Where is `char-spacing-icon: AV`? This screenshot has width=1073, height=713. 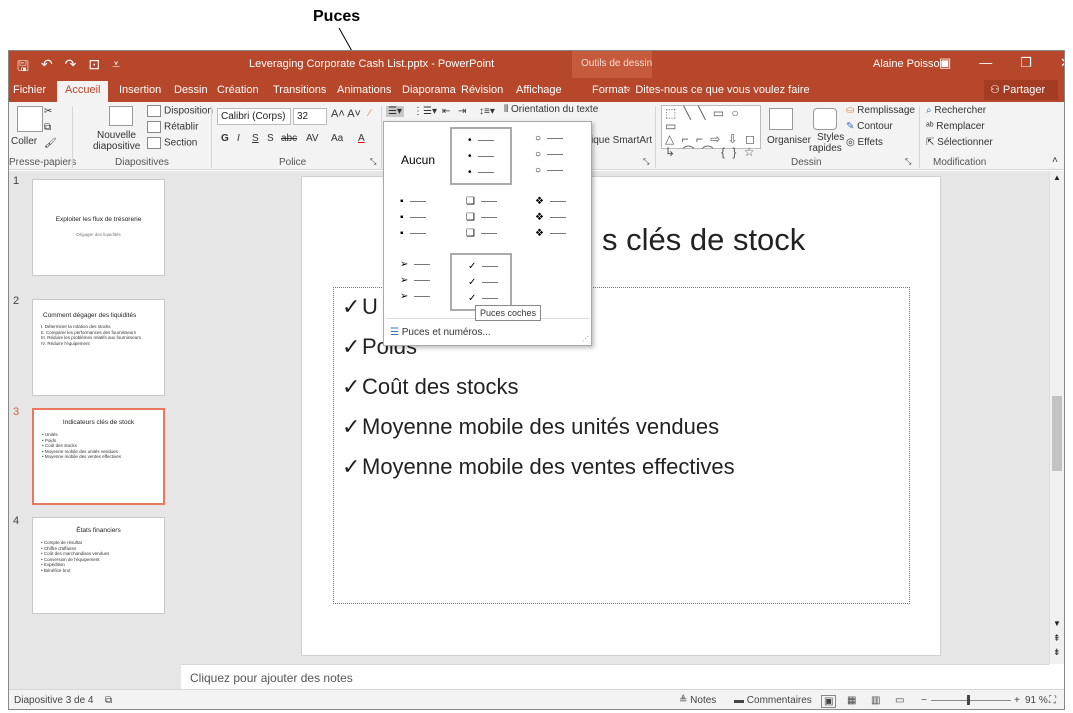 char-spacing-icon: AV is located at coordinates (312, 138).